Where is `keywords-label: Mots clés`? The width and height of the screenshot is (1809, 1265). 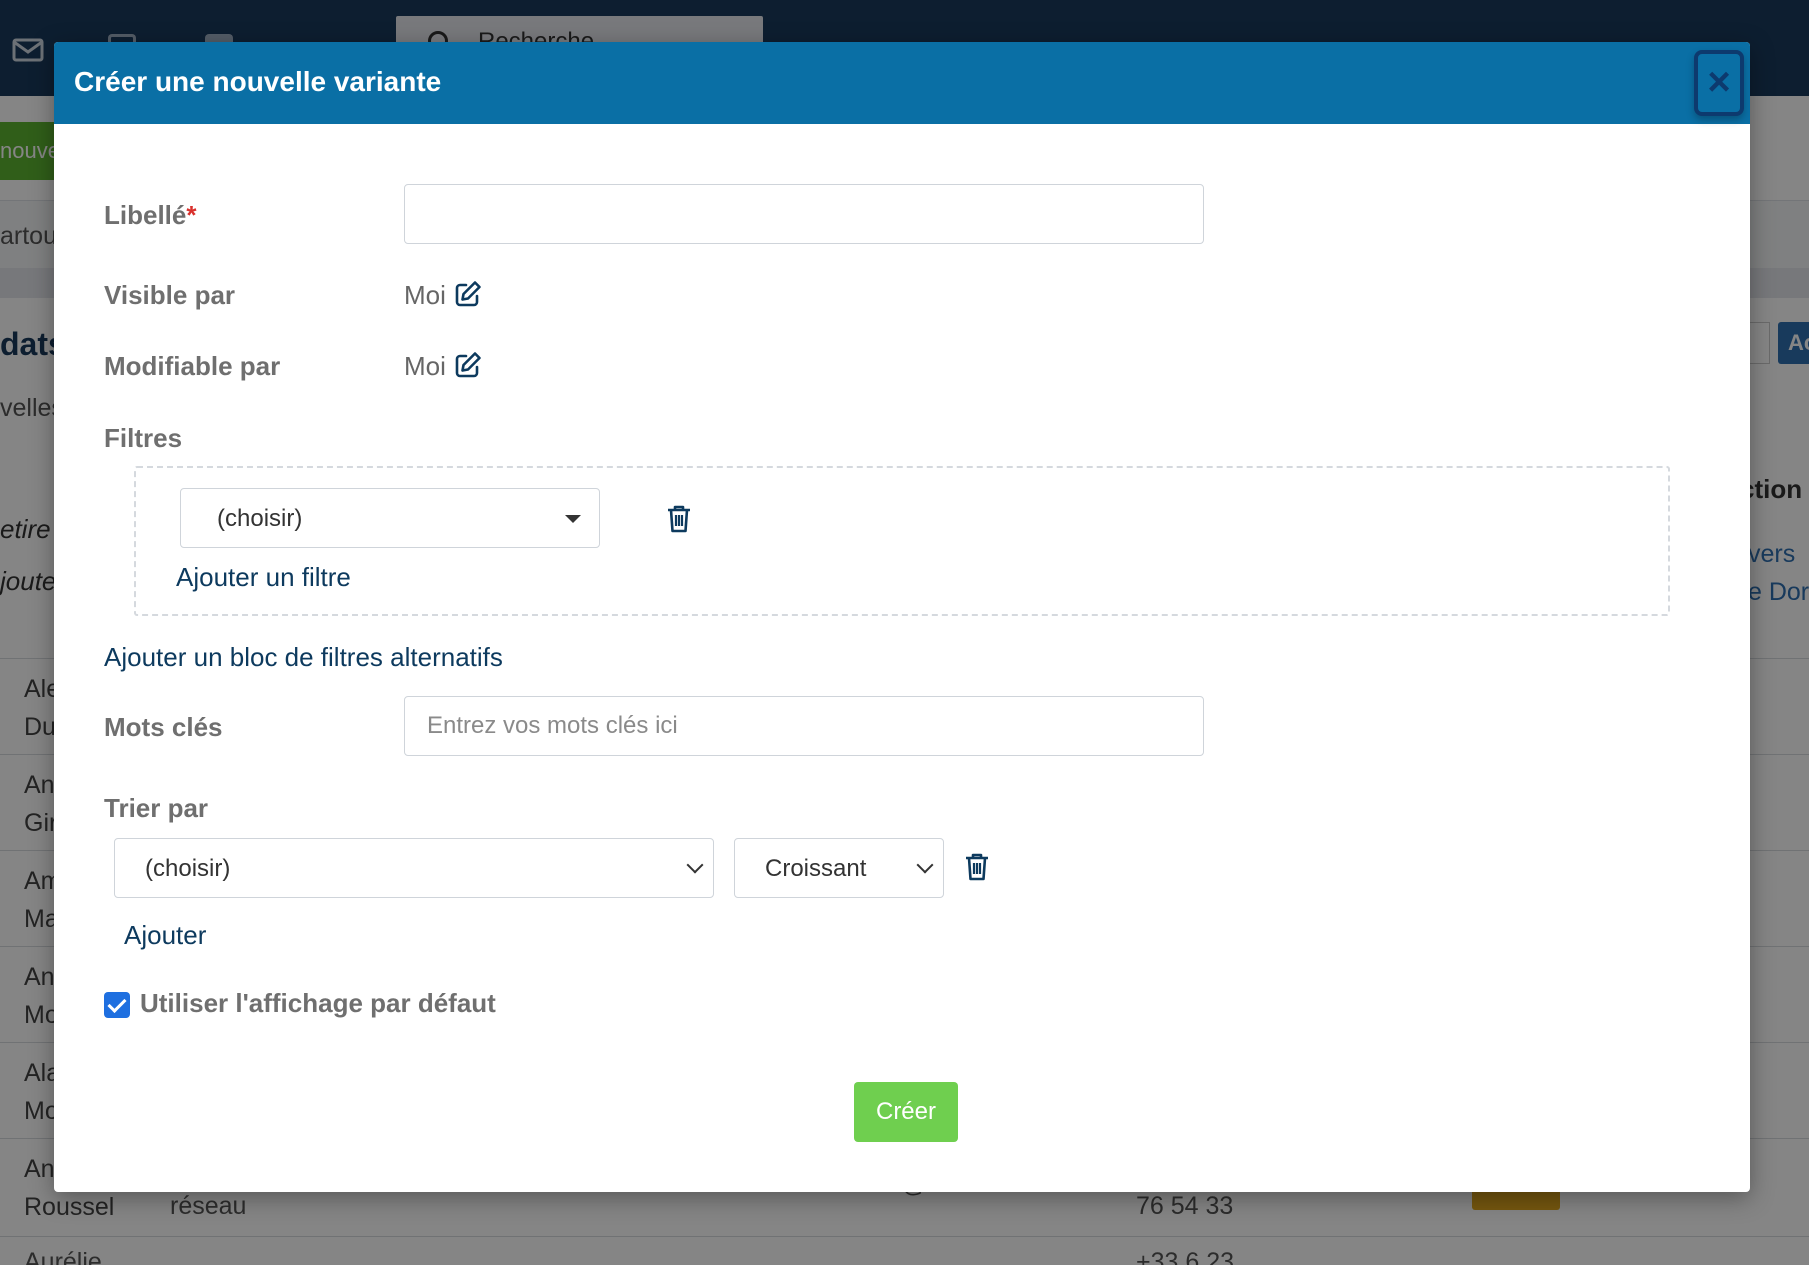 keywords-label: Mots clés is located at coordinates (163, 727).